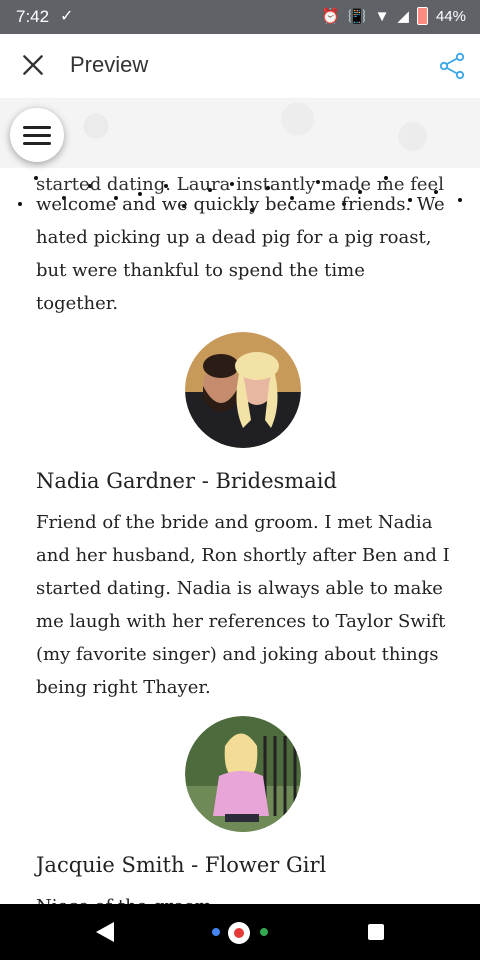 This screenshot has height=960, width=480. What do you see at coordinates (109, 64) in the screenshot?
I see `page-title: Preview` at bounding box center [109, 64].